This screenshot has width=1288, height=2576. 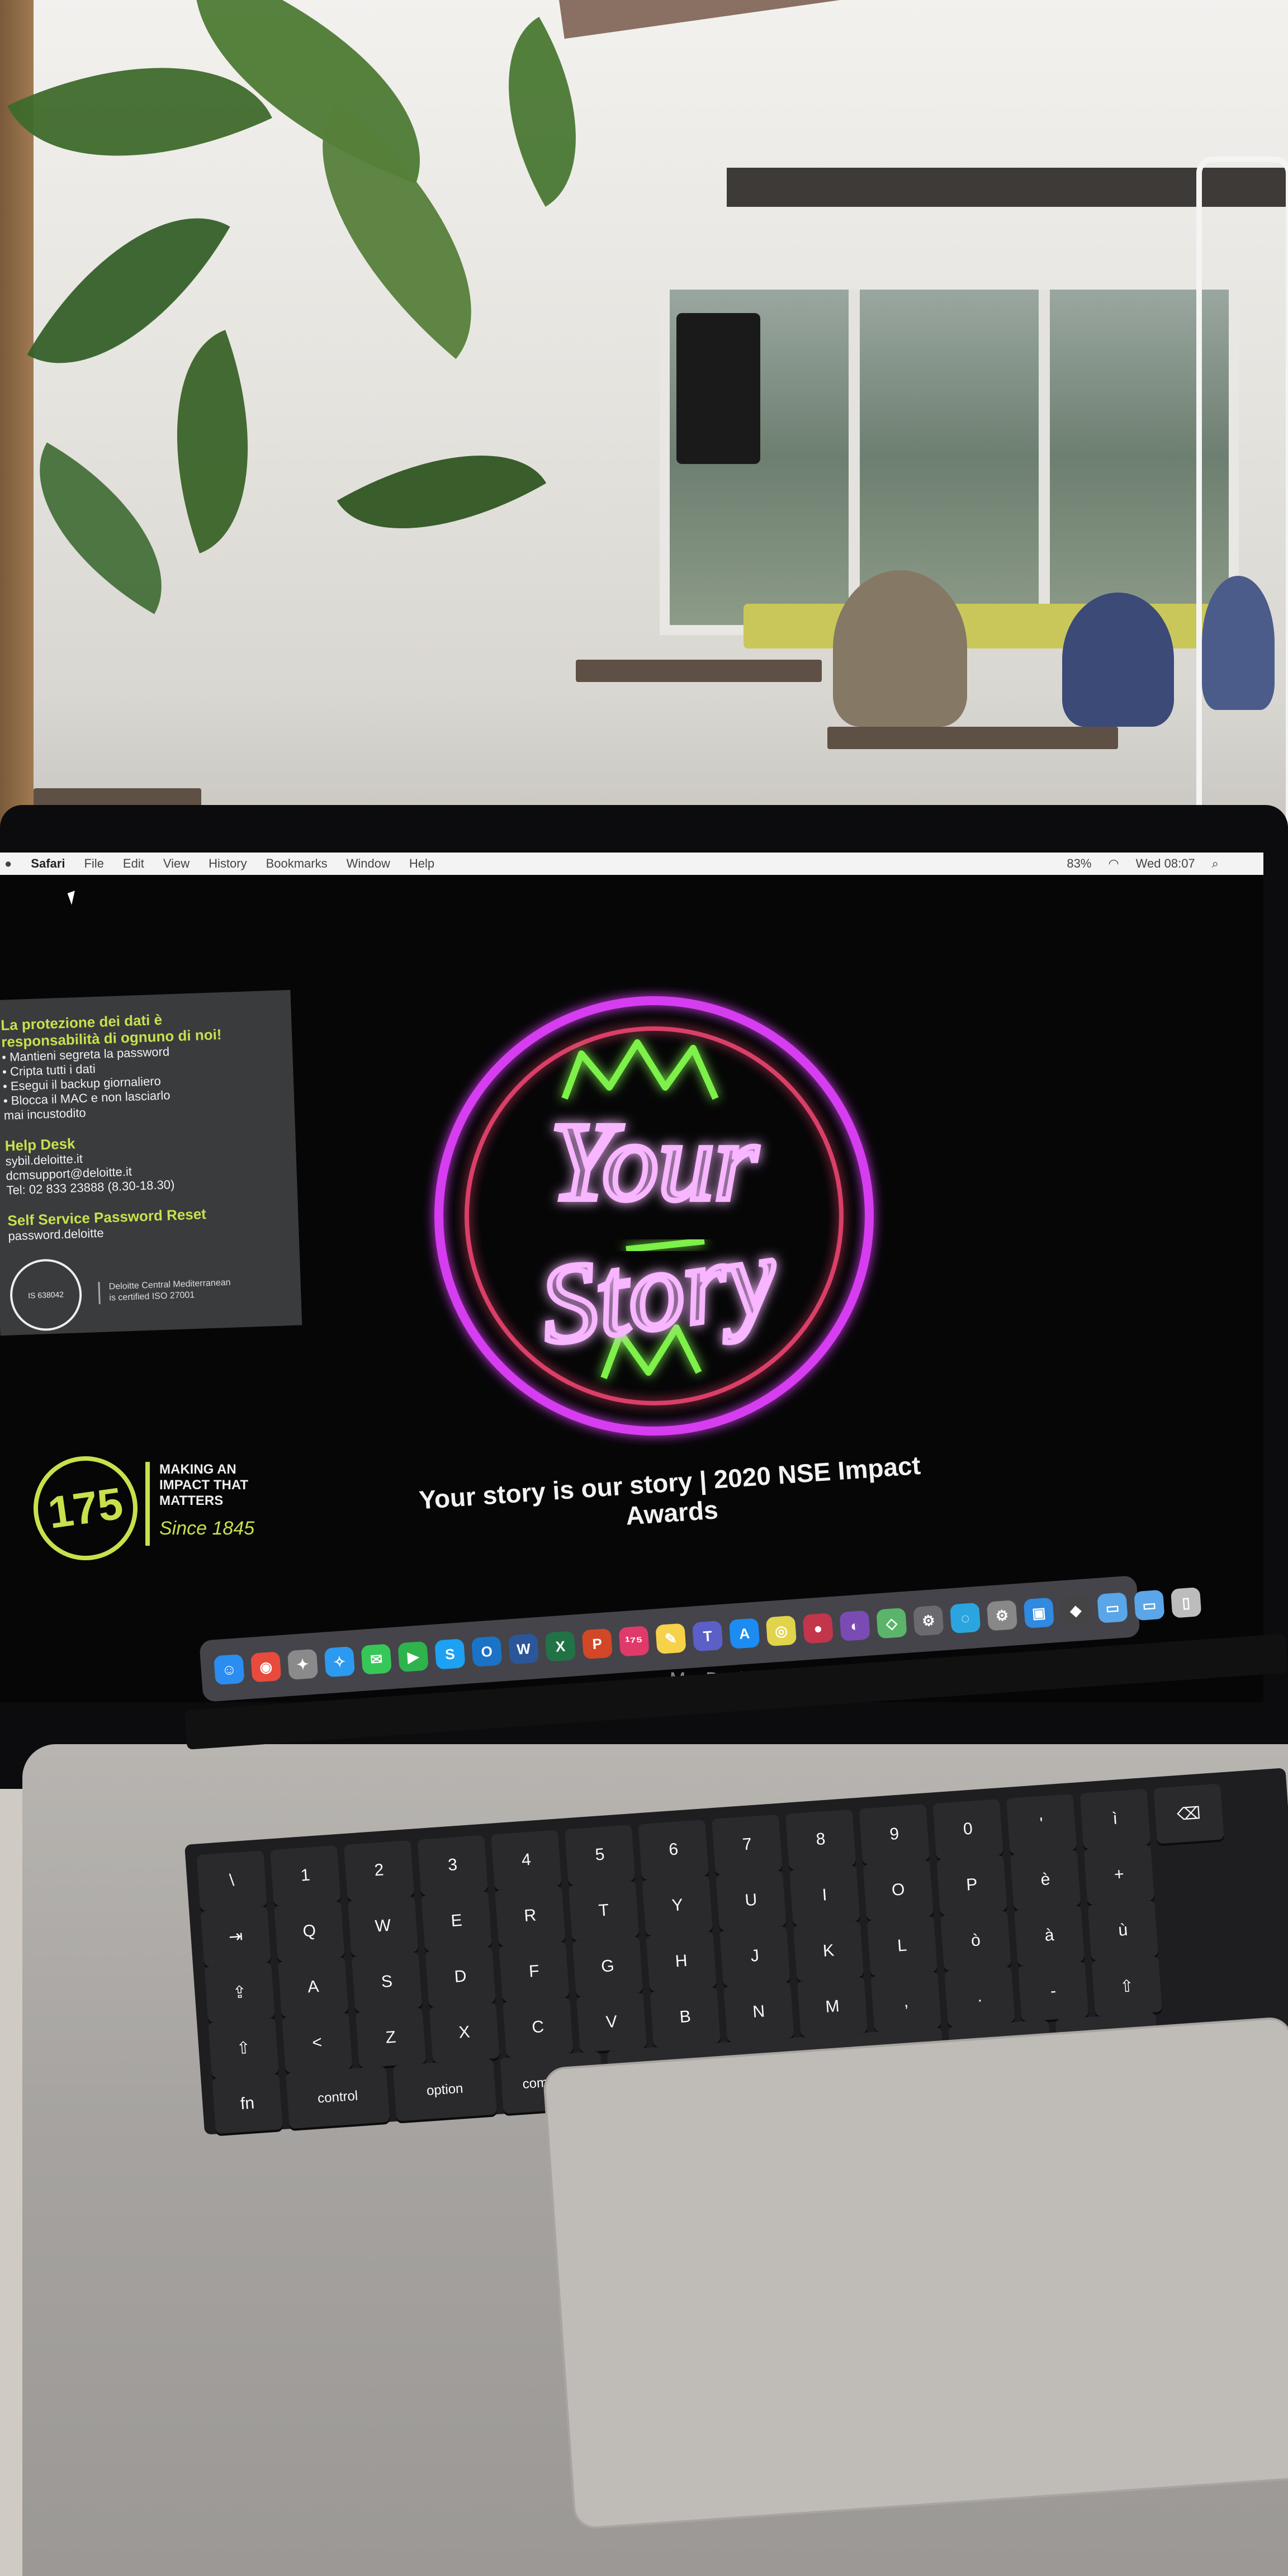 What do you see at coordinates (1150, 1605) in the screenshot?
I see `documents-folder-icon: ▭` at bounding box center [1150, 1605].